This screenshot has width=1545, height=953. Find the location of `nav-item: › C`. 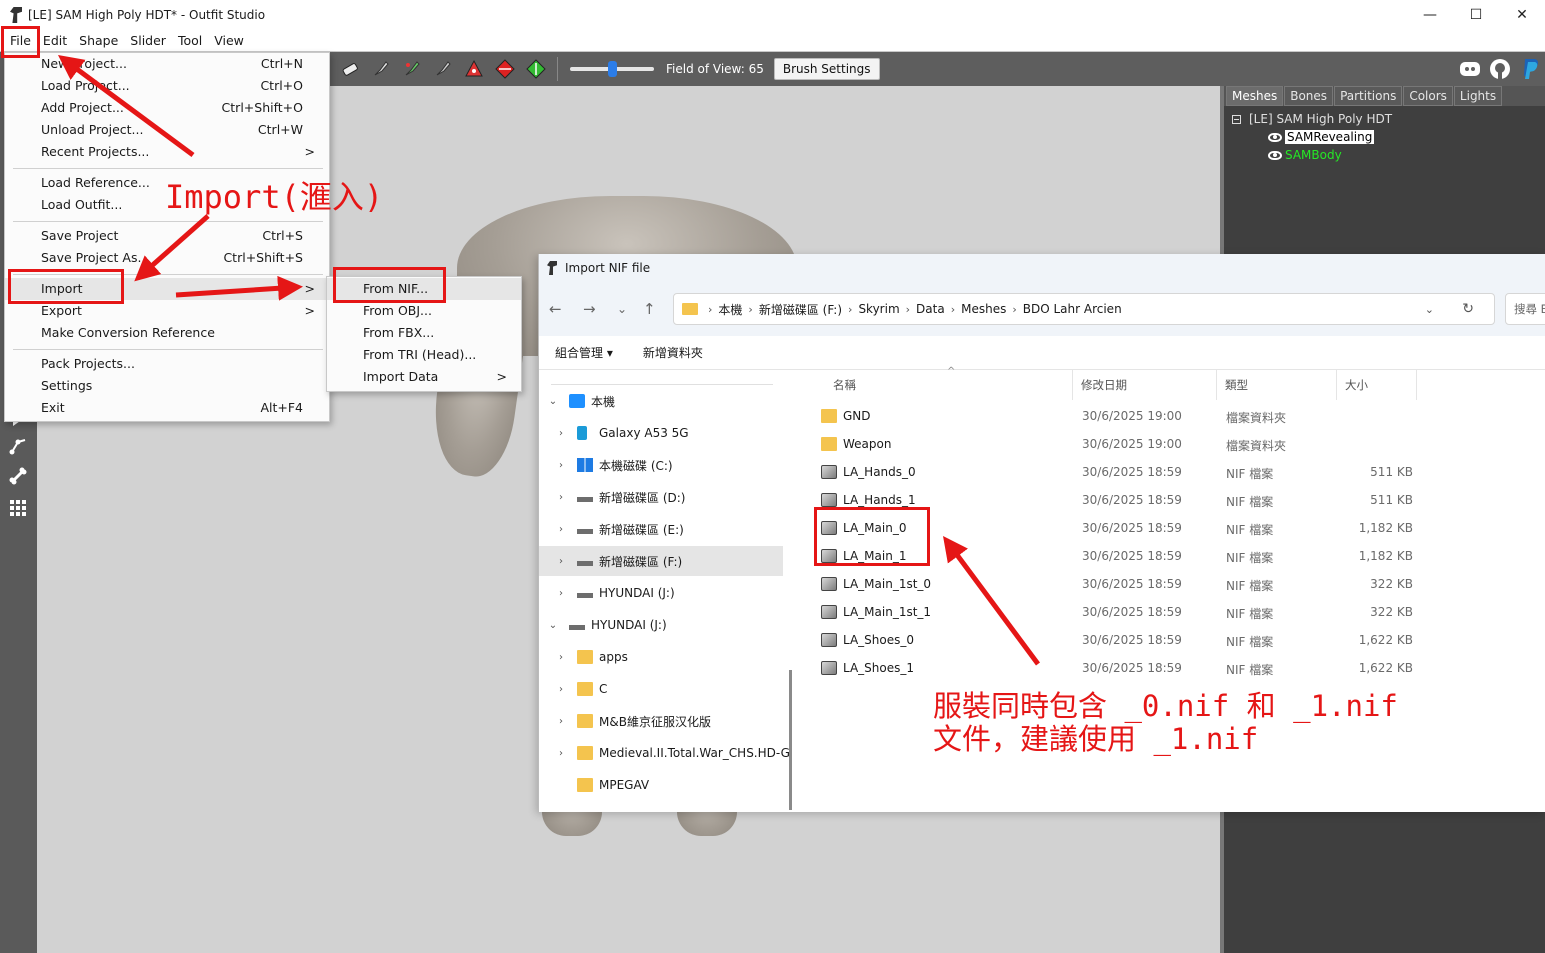

nav-item: › C is located at coordinates (661, 689).